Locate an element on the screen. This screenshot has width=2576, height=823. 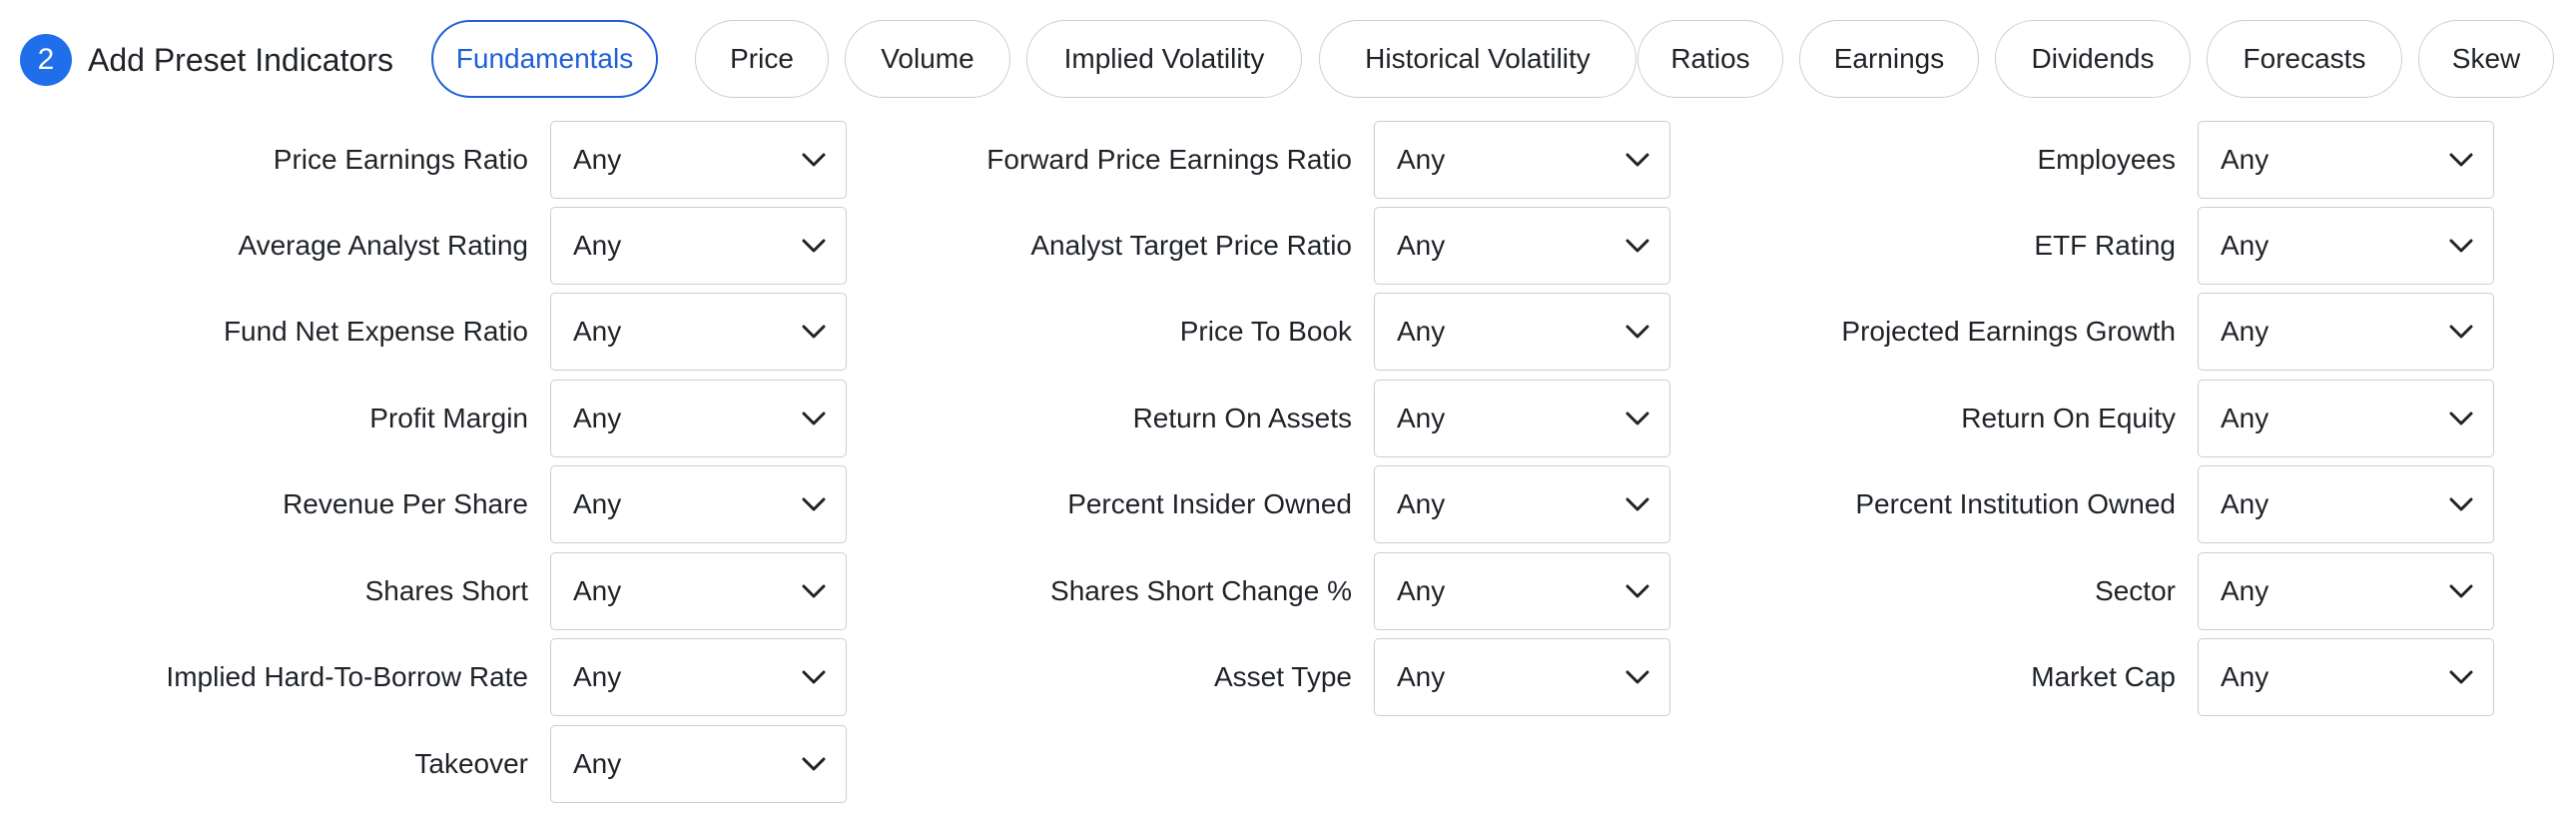
return-on-equity-select: Any is located at coordinates (2346, 418).